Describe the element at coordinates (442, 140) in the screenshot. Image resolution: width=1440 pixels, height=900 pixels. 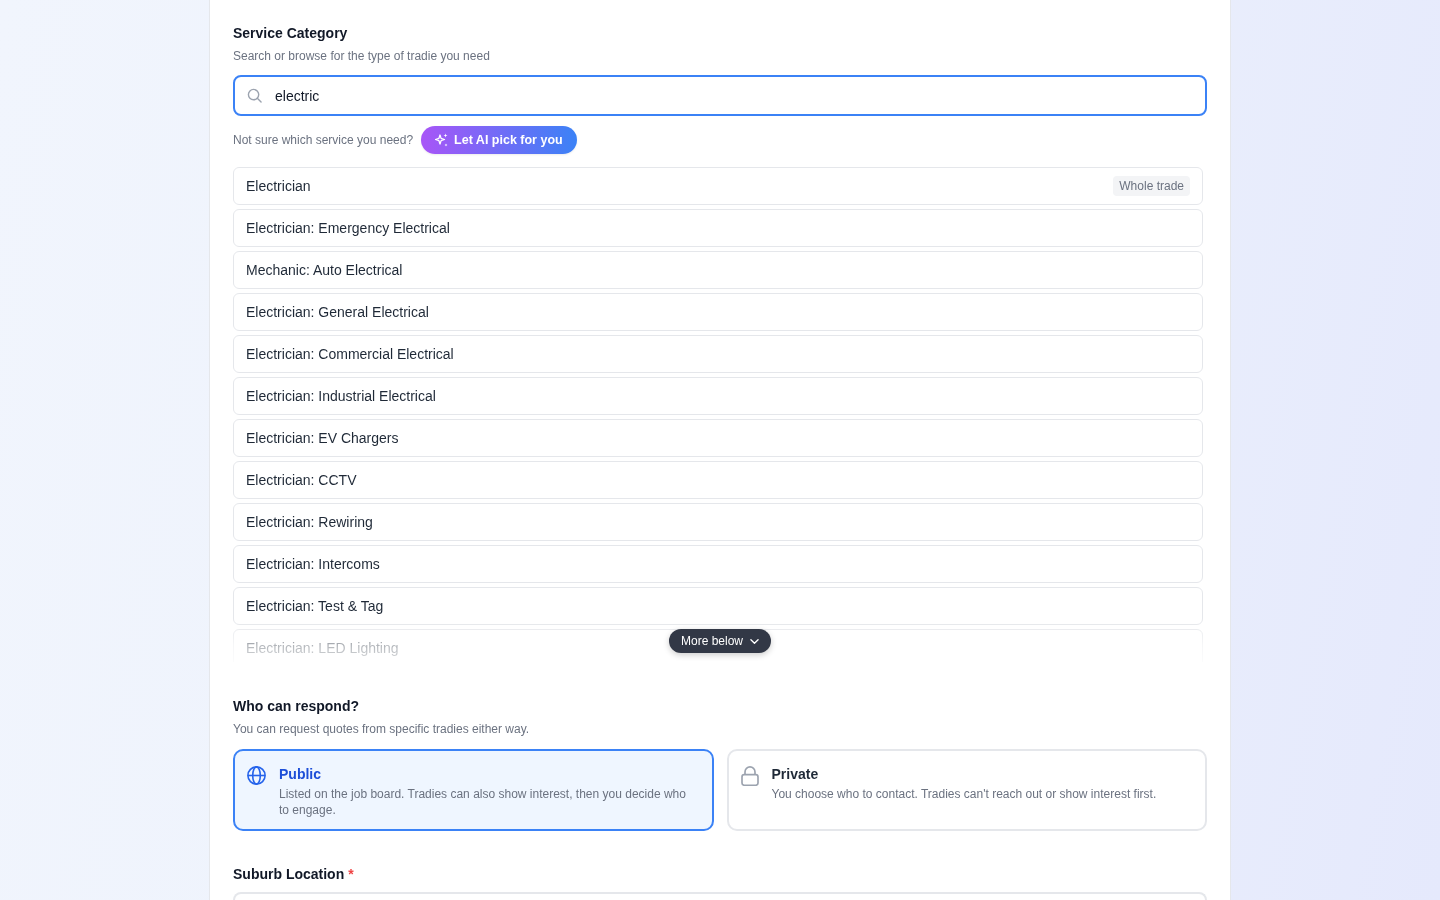
I see `sparkle-icon` at that location.